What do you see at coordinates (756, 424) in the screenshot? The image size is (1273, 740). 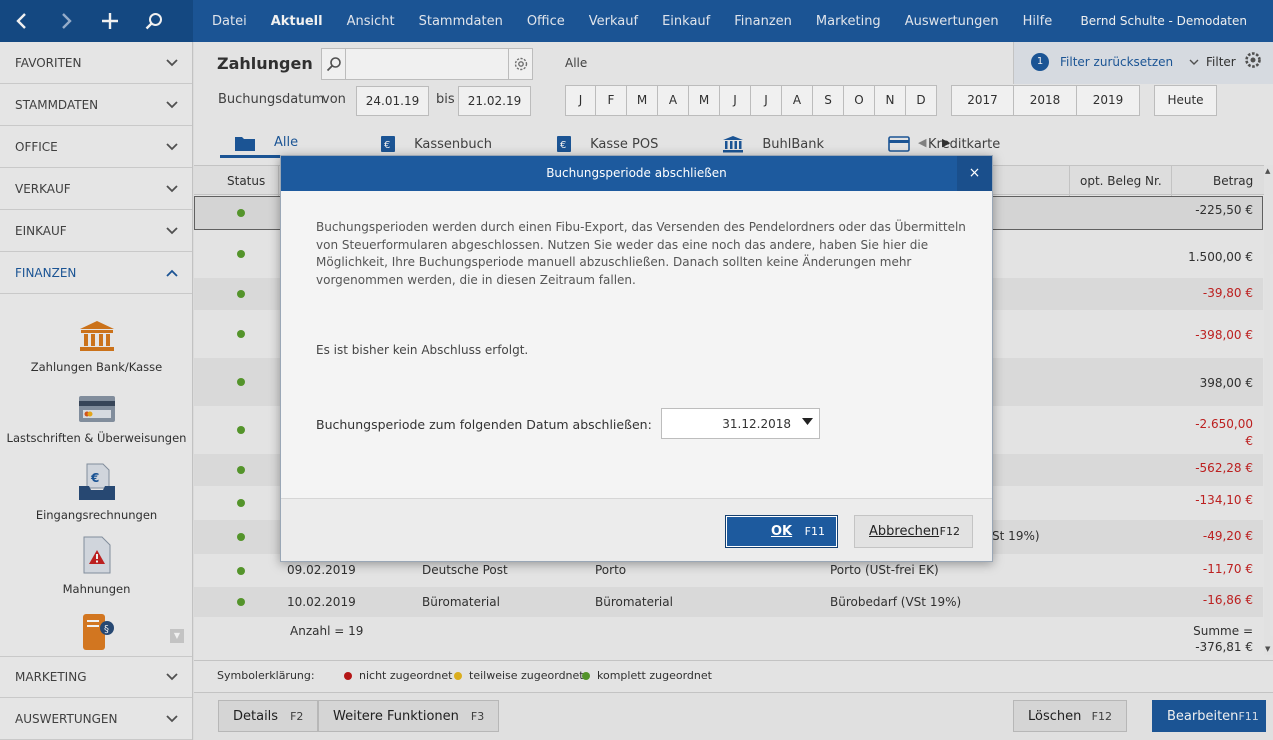 I see `selected-date: 31.12.2018` at bounding box center [756, 424].